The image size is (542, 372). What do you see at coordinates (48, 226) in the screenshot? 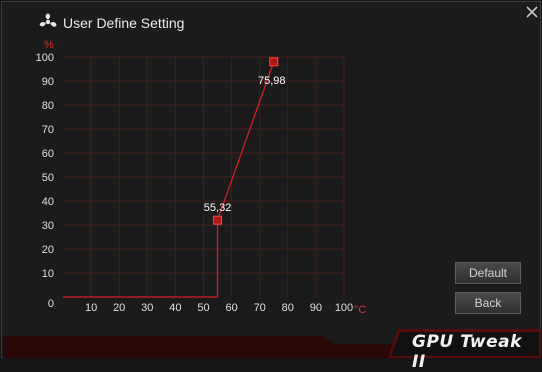
I see `y-tick-label: 30` at bounding box center [48, 226].